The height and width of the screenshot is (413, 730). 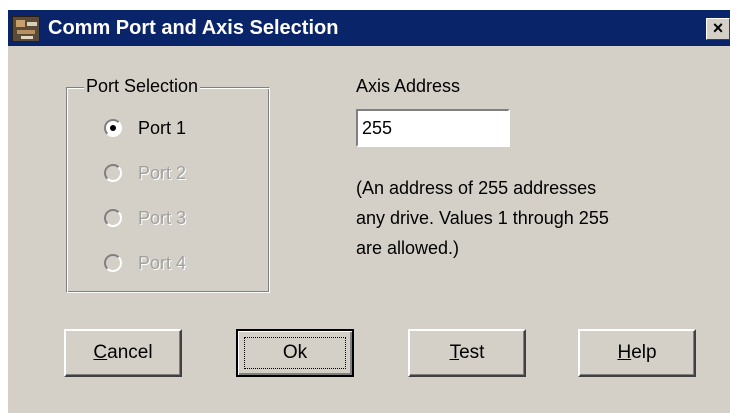 I want to click on radio-checked-icon, so click(x=113, y=128).